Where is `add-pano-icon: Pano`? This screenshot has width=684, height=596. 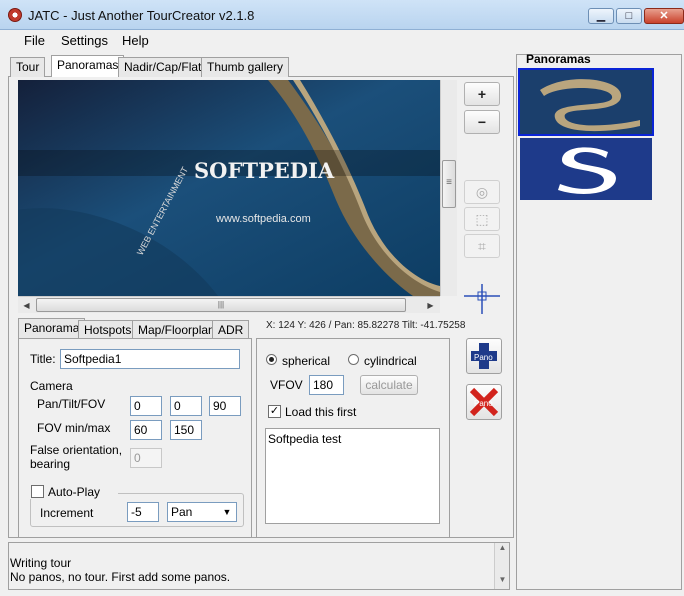
add-pano-icon: Pano is located at coordinates (484, 356).